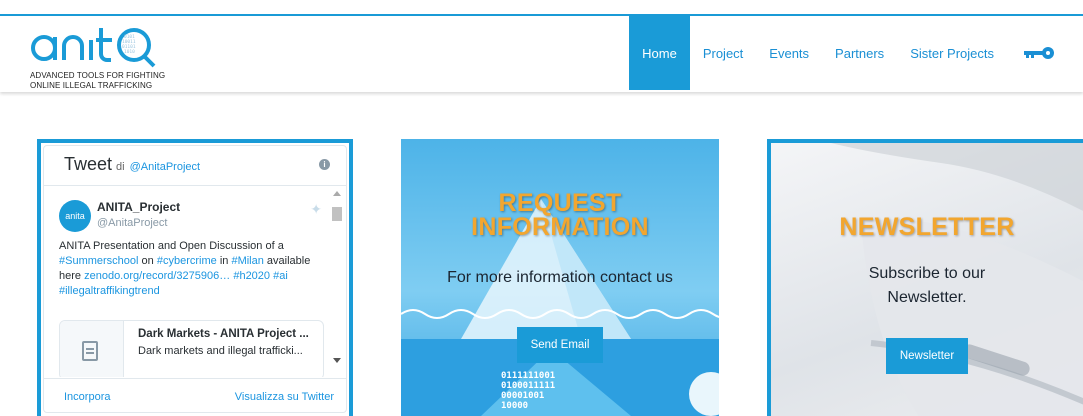  I want to click on link-card-thumbnail, so click(92, 349).